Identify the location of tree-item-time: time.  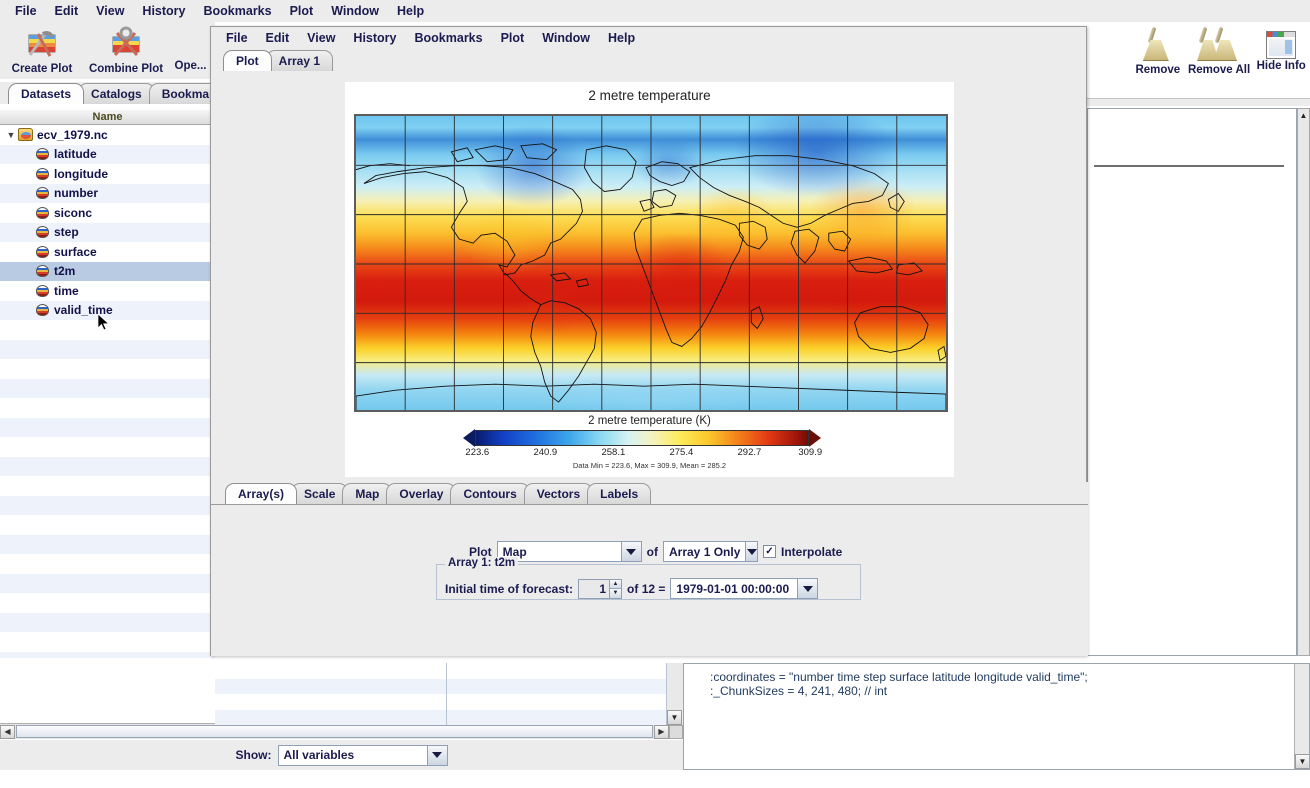
(107, 291).